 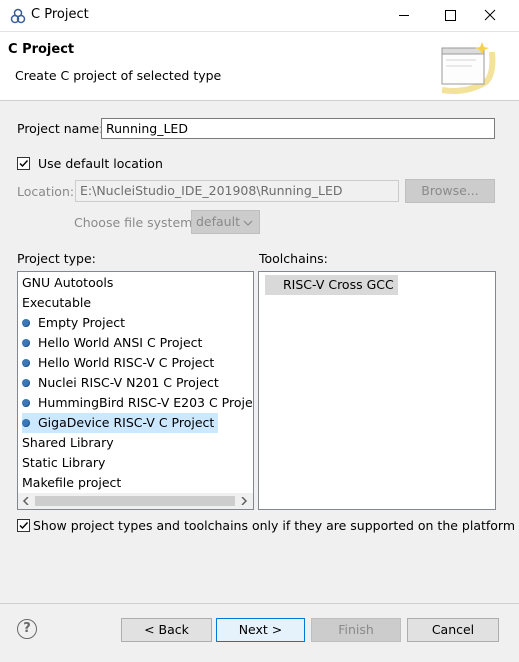 I want to click on list-item-label: Hello World RISC-V C Project, so click(x=126, y=362).